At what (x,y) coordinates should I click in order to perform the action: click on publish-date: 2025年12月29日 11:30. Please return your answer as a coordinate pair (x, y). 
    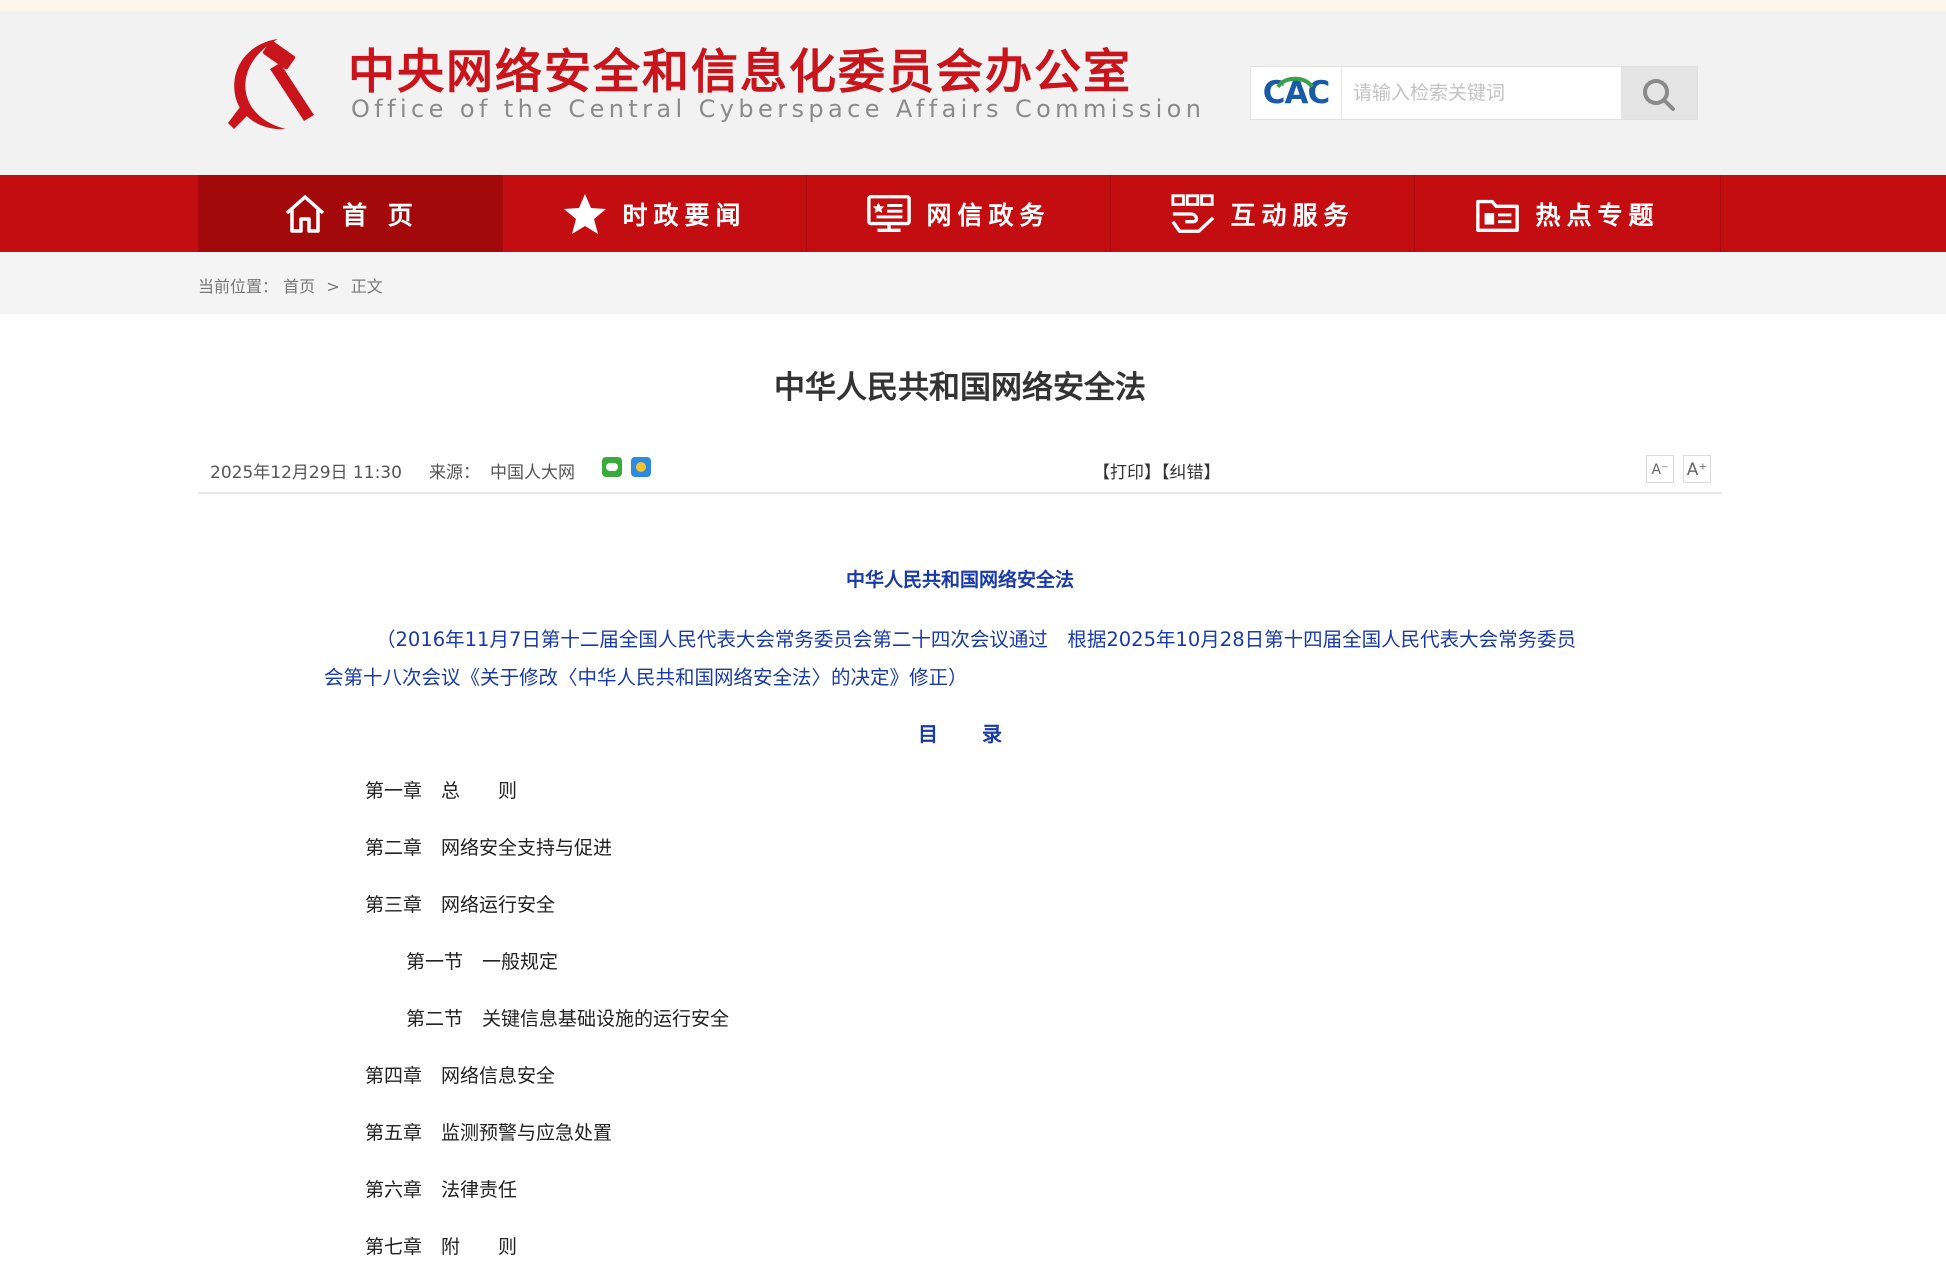
    Looking at the image, I should click on (306, 473).